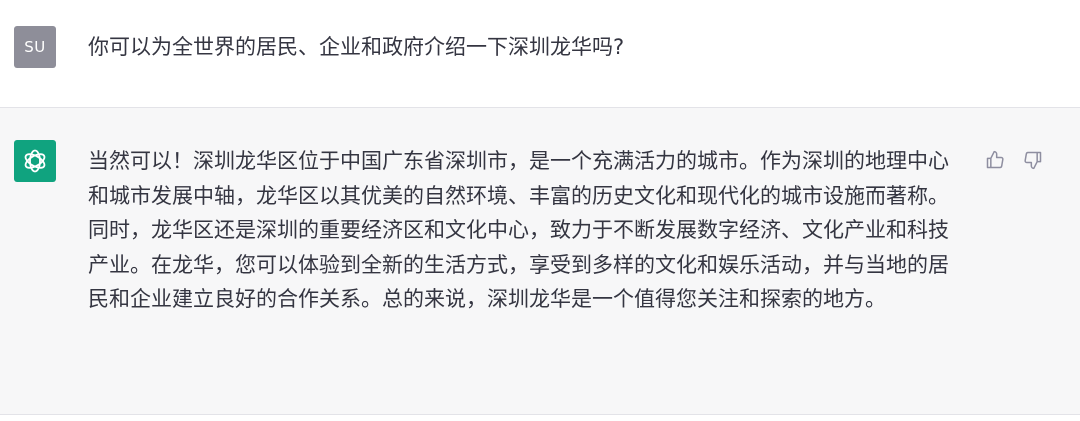  Describe the element at coordinates (1014, 160) in the screenshot. I see `feedback-buttons` at that location.